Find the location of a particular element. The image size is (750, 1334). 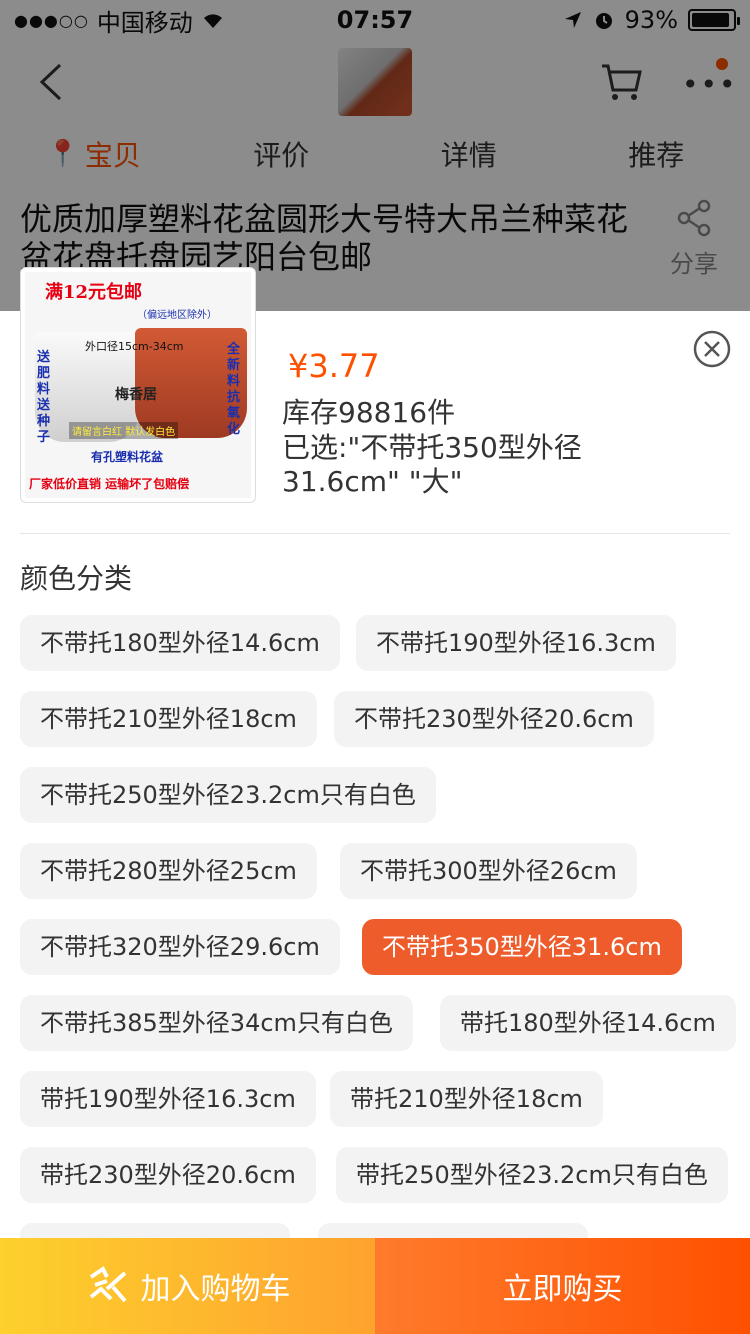

sku-option: 不带托385型外径34cm只有白色 is located at coordinates (216, 1023).